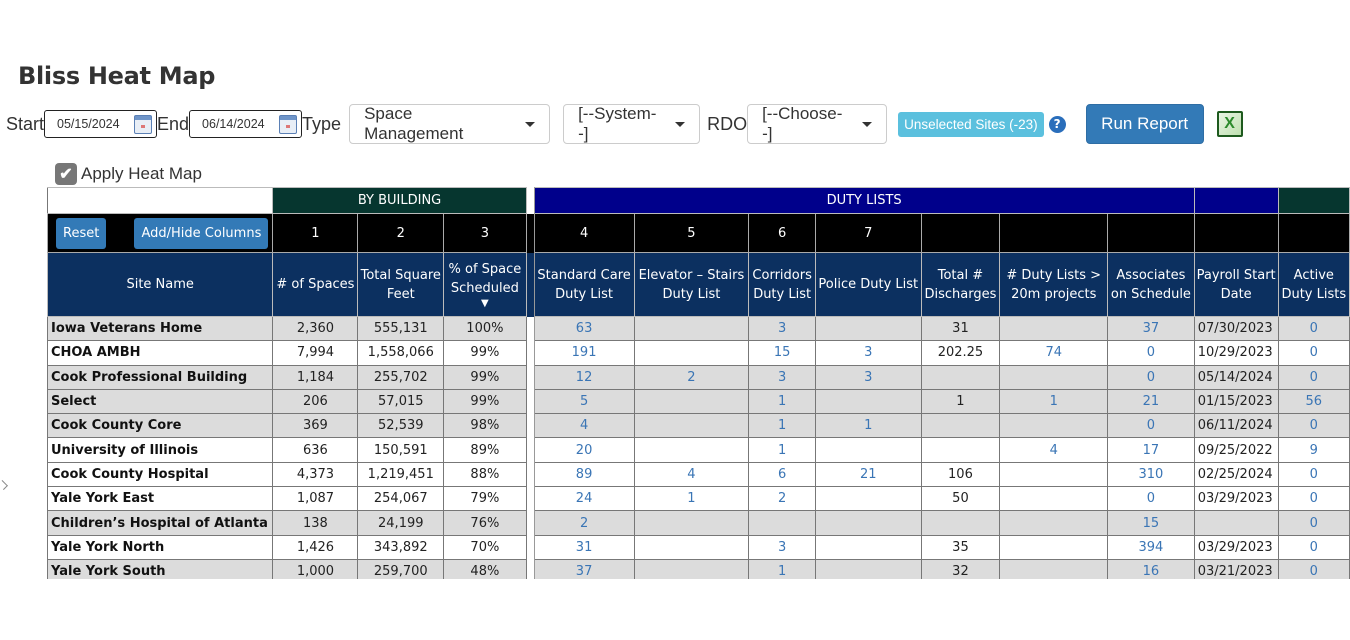 Image resolution: width=1350 pixels, height=640 pixels. Describe the element at coordinates (1229, 124) in the screenshot. I see `excel-export-icon: X` at that location.